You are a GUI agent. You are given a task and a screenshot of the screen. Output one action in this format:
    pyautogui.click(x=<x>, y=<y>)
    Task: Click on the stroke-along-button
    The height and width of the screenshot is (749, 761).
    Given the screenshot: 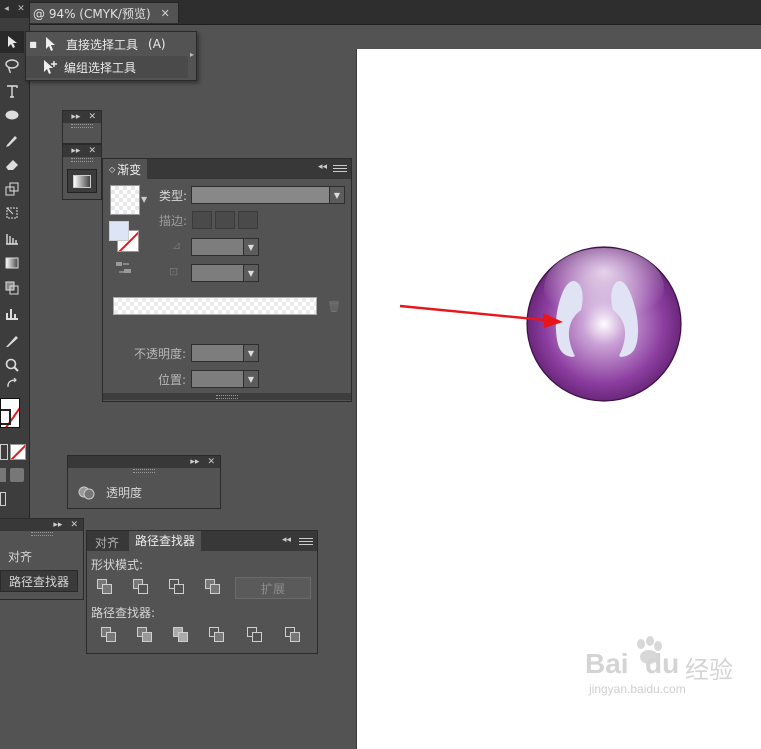 What is the action you would take?
    pyautogui.click(x=225, y=220)
    